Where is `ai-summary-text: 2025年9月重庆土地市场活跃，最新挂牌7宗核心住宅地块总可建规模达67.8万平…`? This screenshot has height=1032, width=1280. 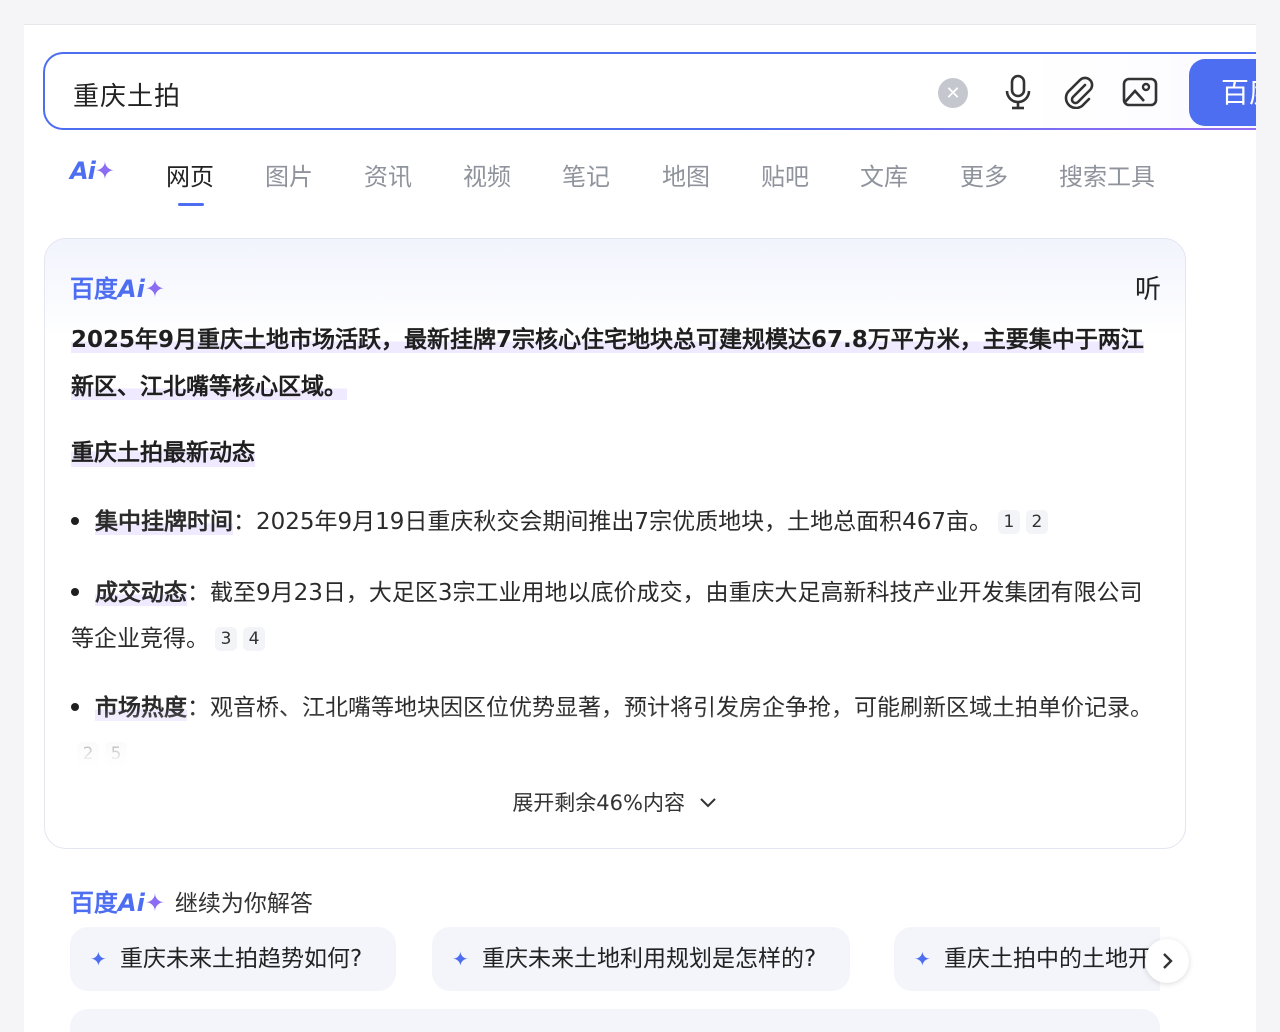 ai-summary-text: 2025年9月重庆土地市场活跃，最新挂牌7宗核心住宅地块总可建规模达67.8万平… is located at coordinates (607, 363).